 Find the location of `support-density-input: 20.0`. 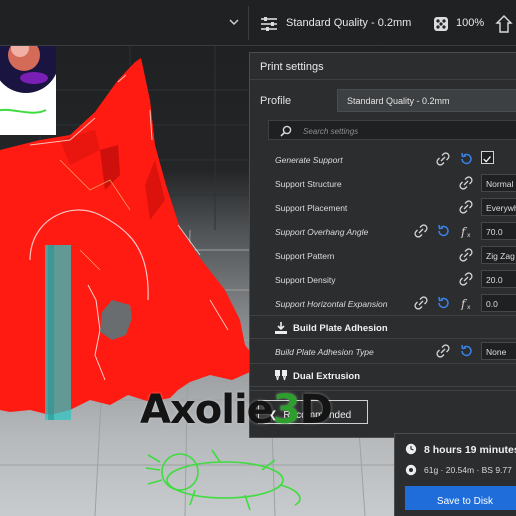

support-density-input: 20.0 is located at coordinates (498, 279).